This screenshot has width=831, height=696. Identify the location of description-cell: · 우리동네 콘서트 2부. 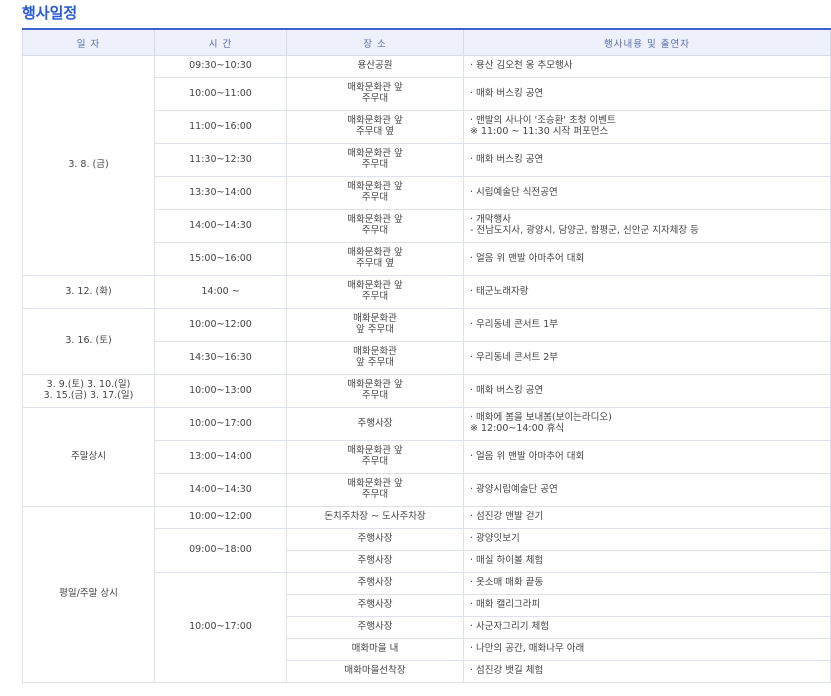
(647, 358).